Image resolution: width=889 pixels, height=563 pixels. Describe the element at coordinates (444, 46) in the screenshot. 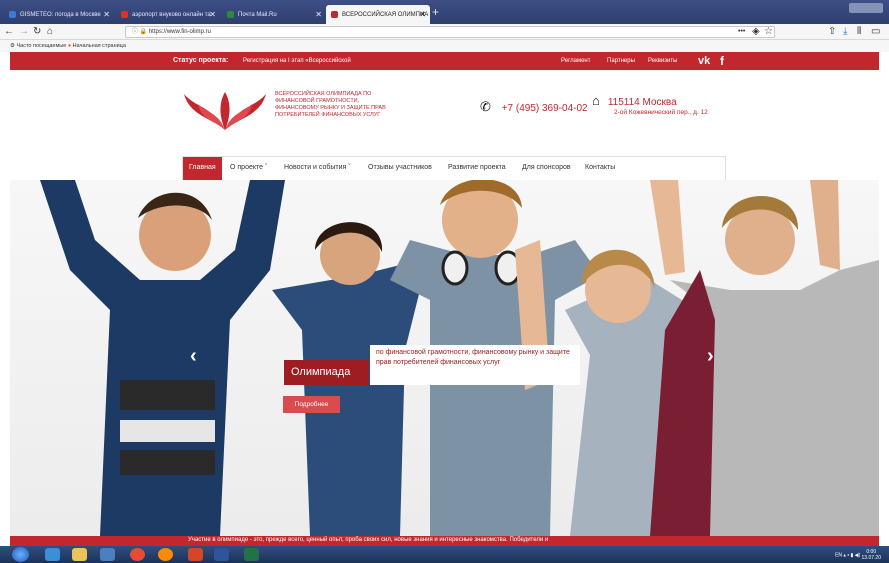

I see `bookmarks-bar: ⚙ Часто посещаемые ● Начальная страница` at that location.